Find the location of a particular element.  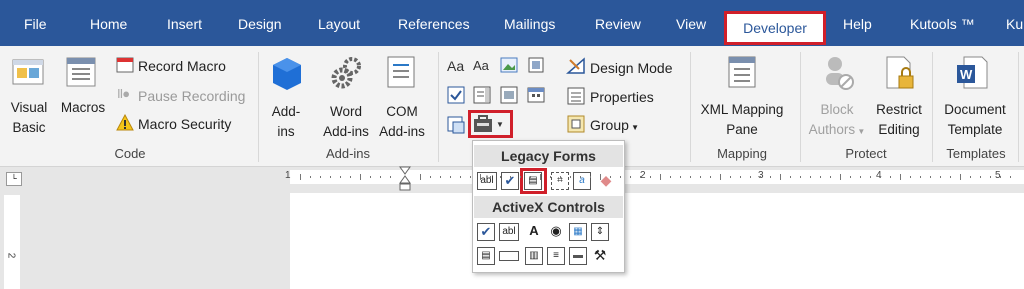

more-controls-icon: ⚒ is located at coordinates (600, 256).